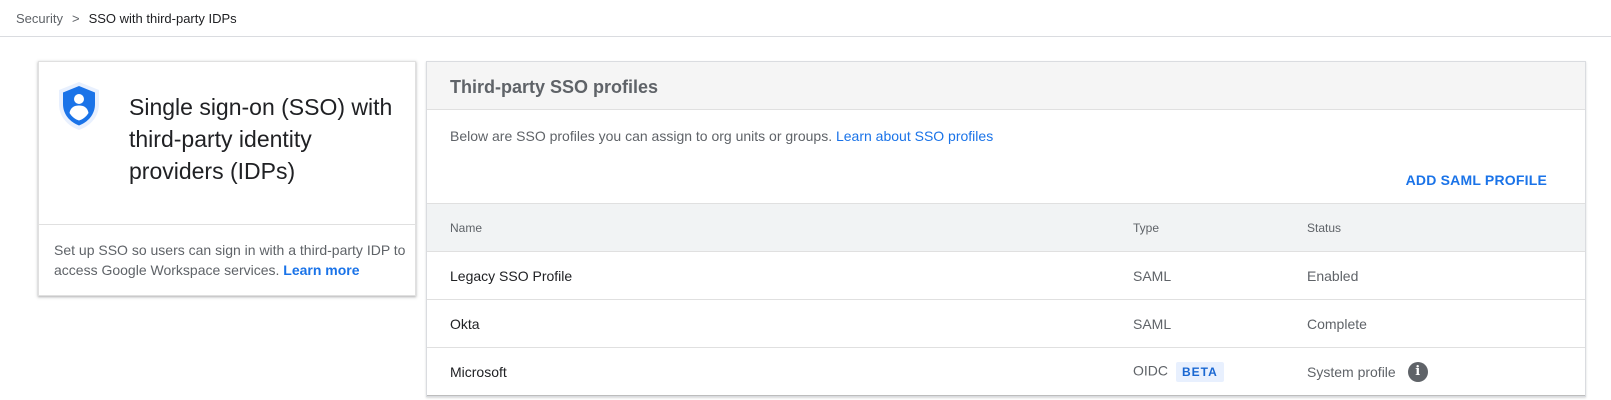 The height and width of the screenshot is (400, 1611). What do you see at coordinates (1351, 371) in the screenshot?
I see `profile-status: System profile` at bounding box center [1351, 371].